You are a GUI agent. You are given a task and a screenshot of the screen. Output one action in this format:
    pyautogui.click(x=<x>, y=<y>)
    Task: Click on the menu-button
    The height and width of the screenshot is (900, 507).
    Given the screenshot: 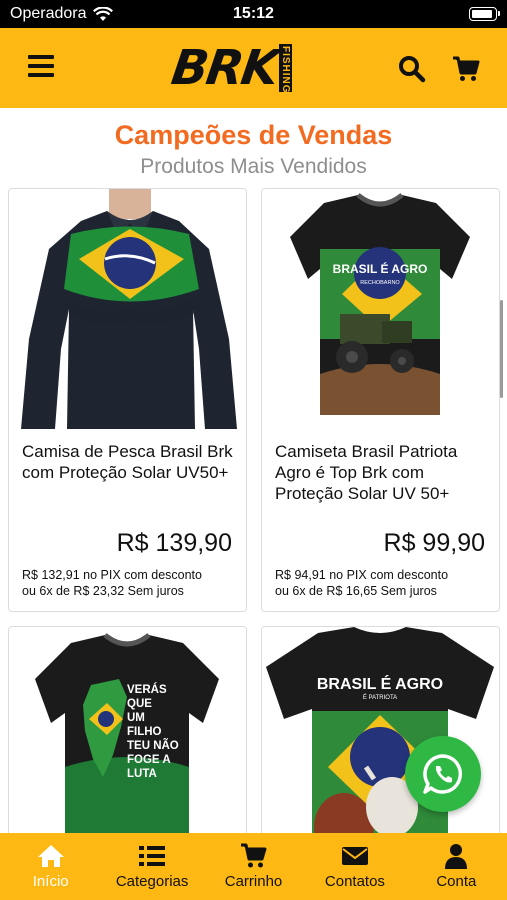 What is the action you would take?
    pyautogui.click(x=41, y=68)
    